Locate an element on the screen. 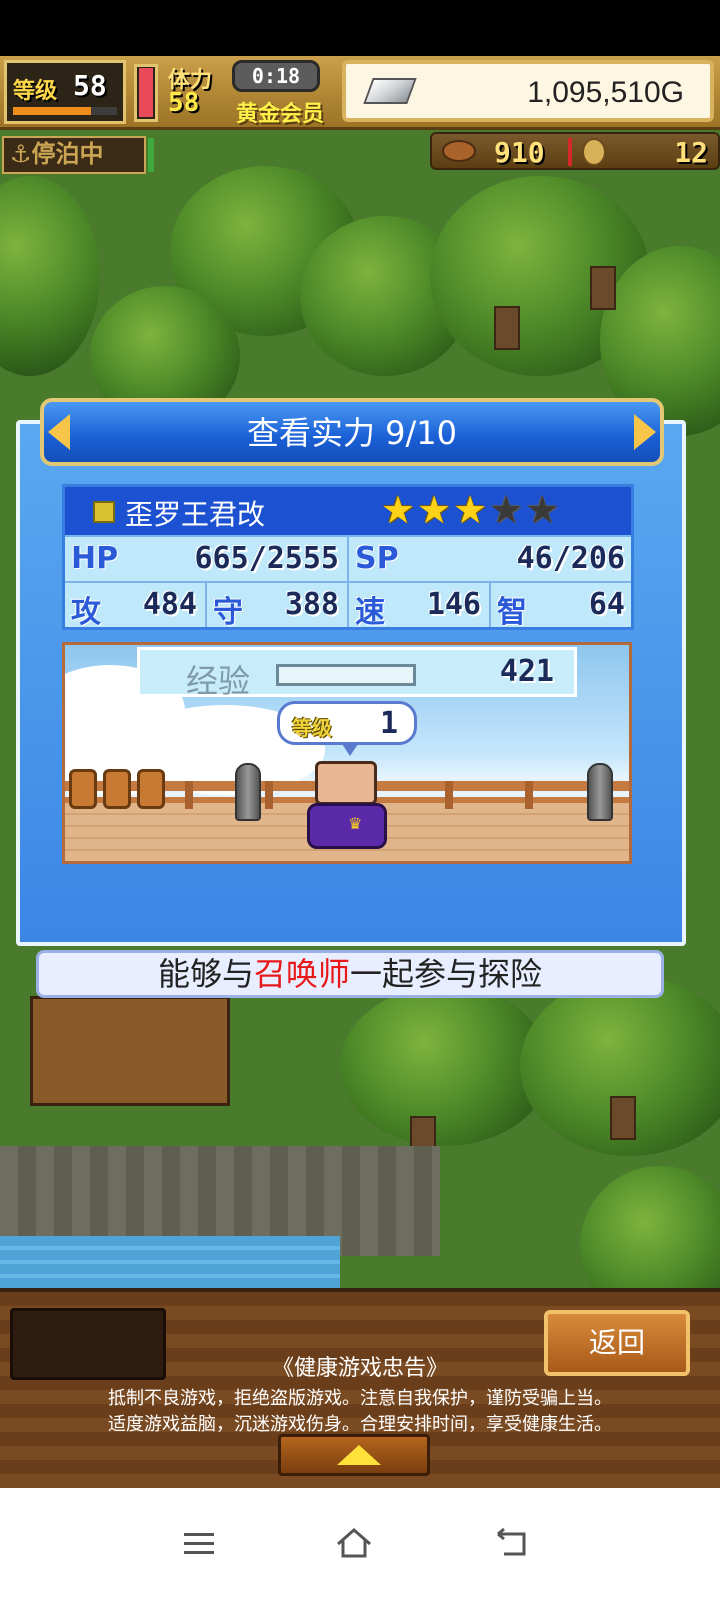  caption-text: 能够与 is located at coordinates (205, 974).